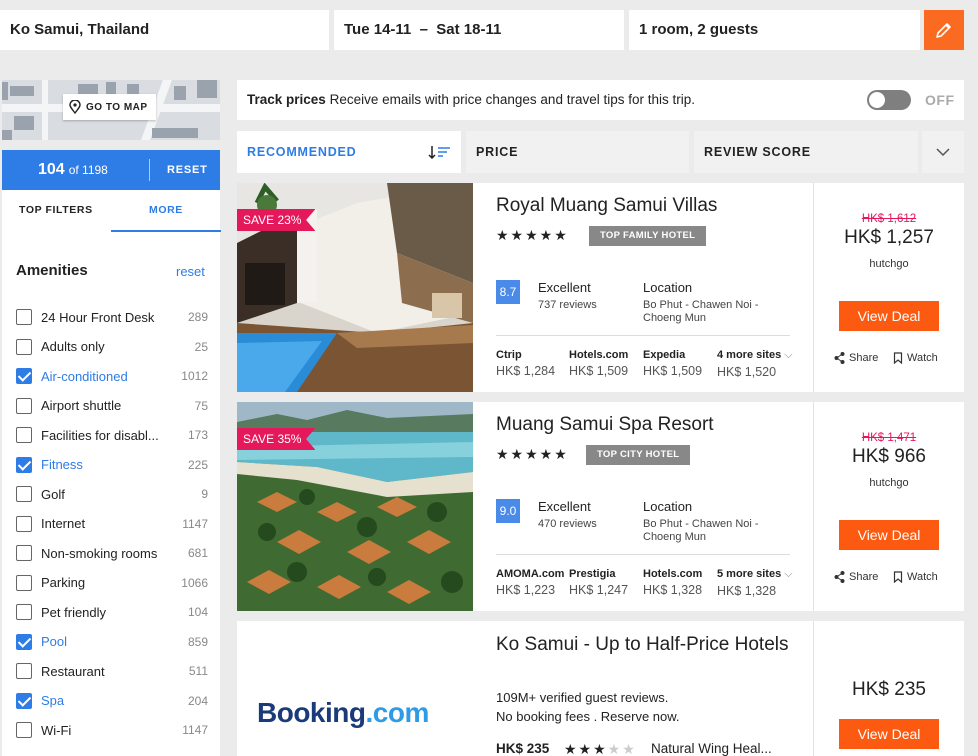 The width and height of the screenshot is (978, 756). Describe the element at coordinates (755, 364) in the screenshot. I see `more-sites: 4 more sites ⌵ HK$ 1,520` at that location.